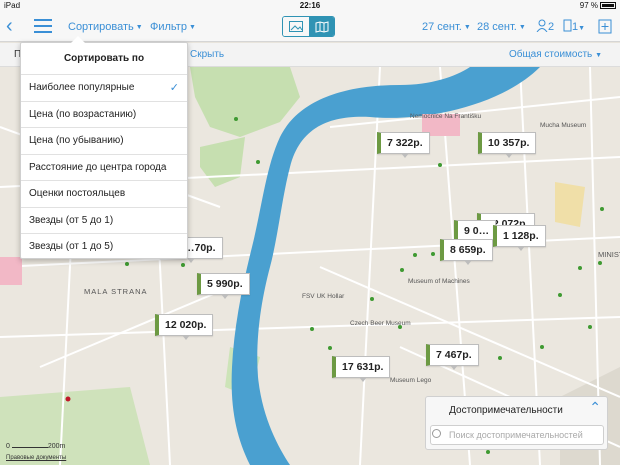 The height and width of the screenshot is (465, 620). I want to click on status-bar: iPad 22:16 97 %, so click(310, 6).